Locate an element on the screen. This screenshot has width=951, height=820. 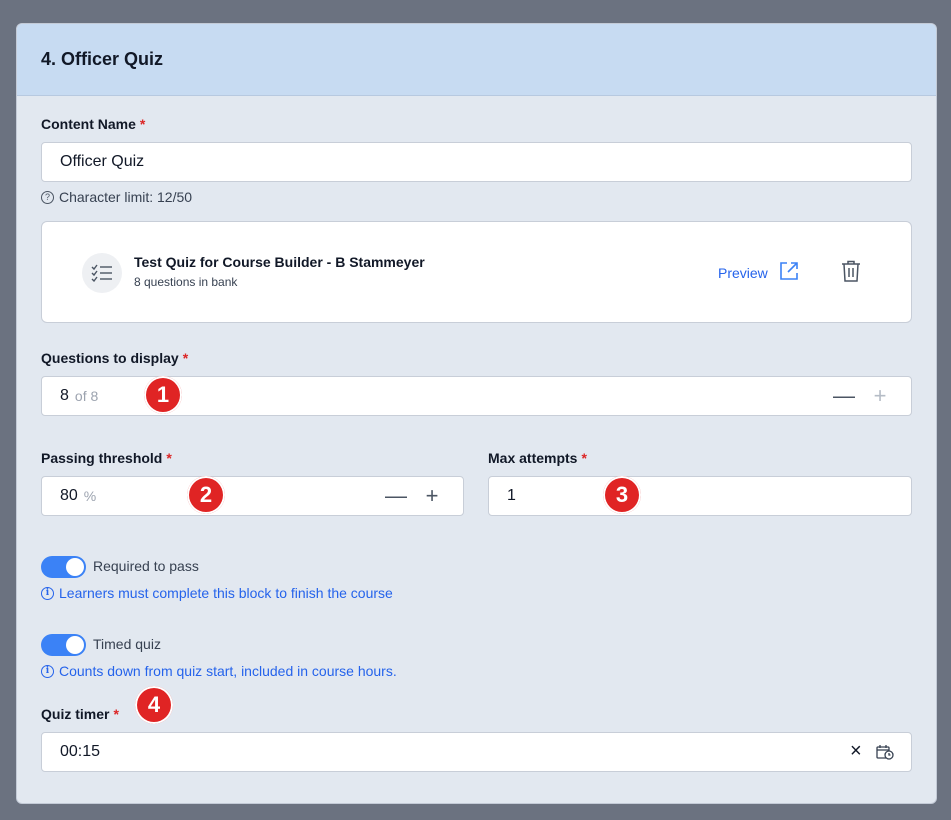
questions-to-display-label: Questions to display * is located at coordinates (114, 358).